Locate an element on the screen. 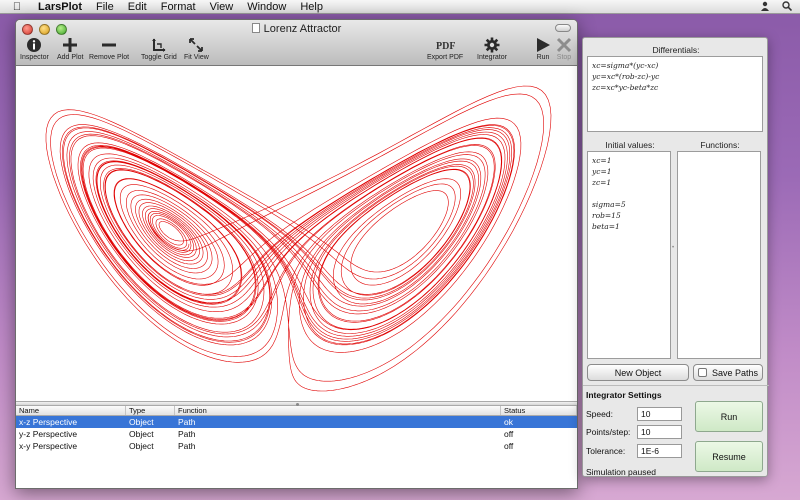 This screenshot has height=500, width=800. column-header-status: Status is located at coordinates (539, 410).